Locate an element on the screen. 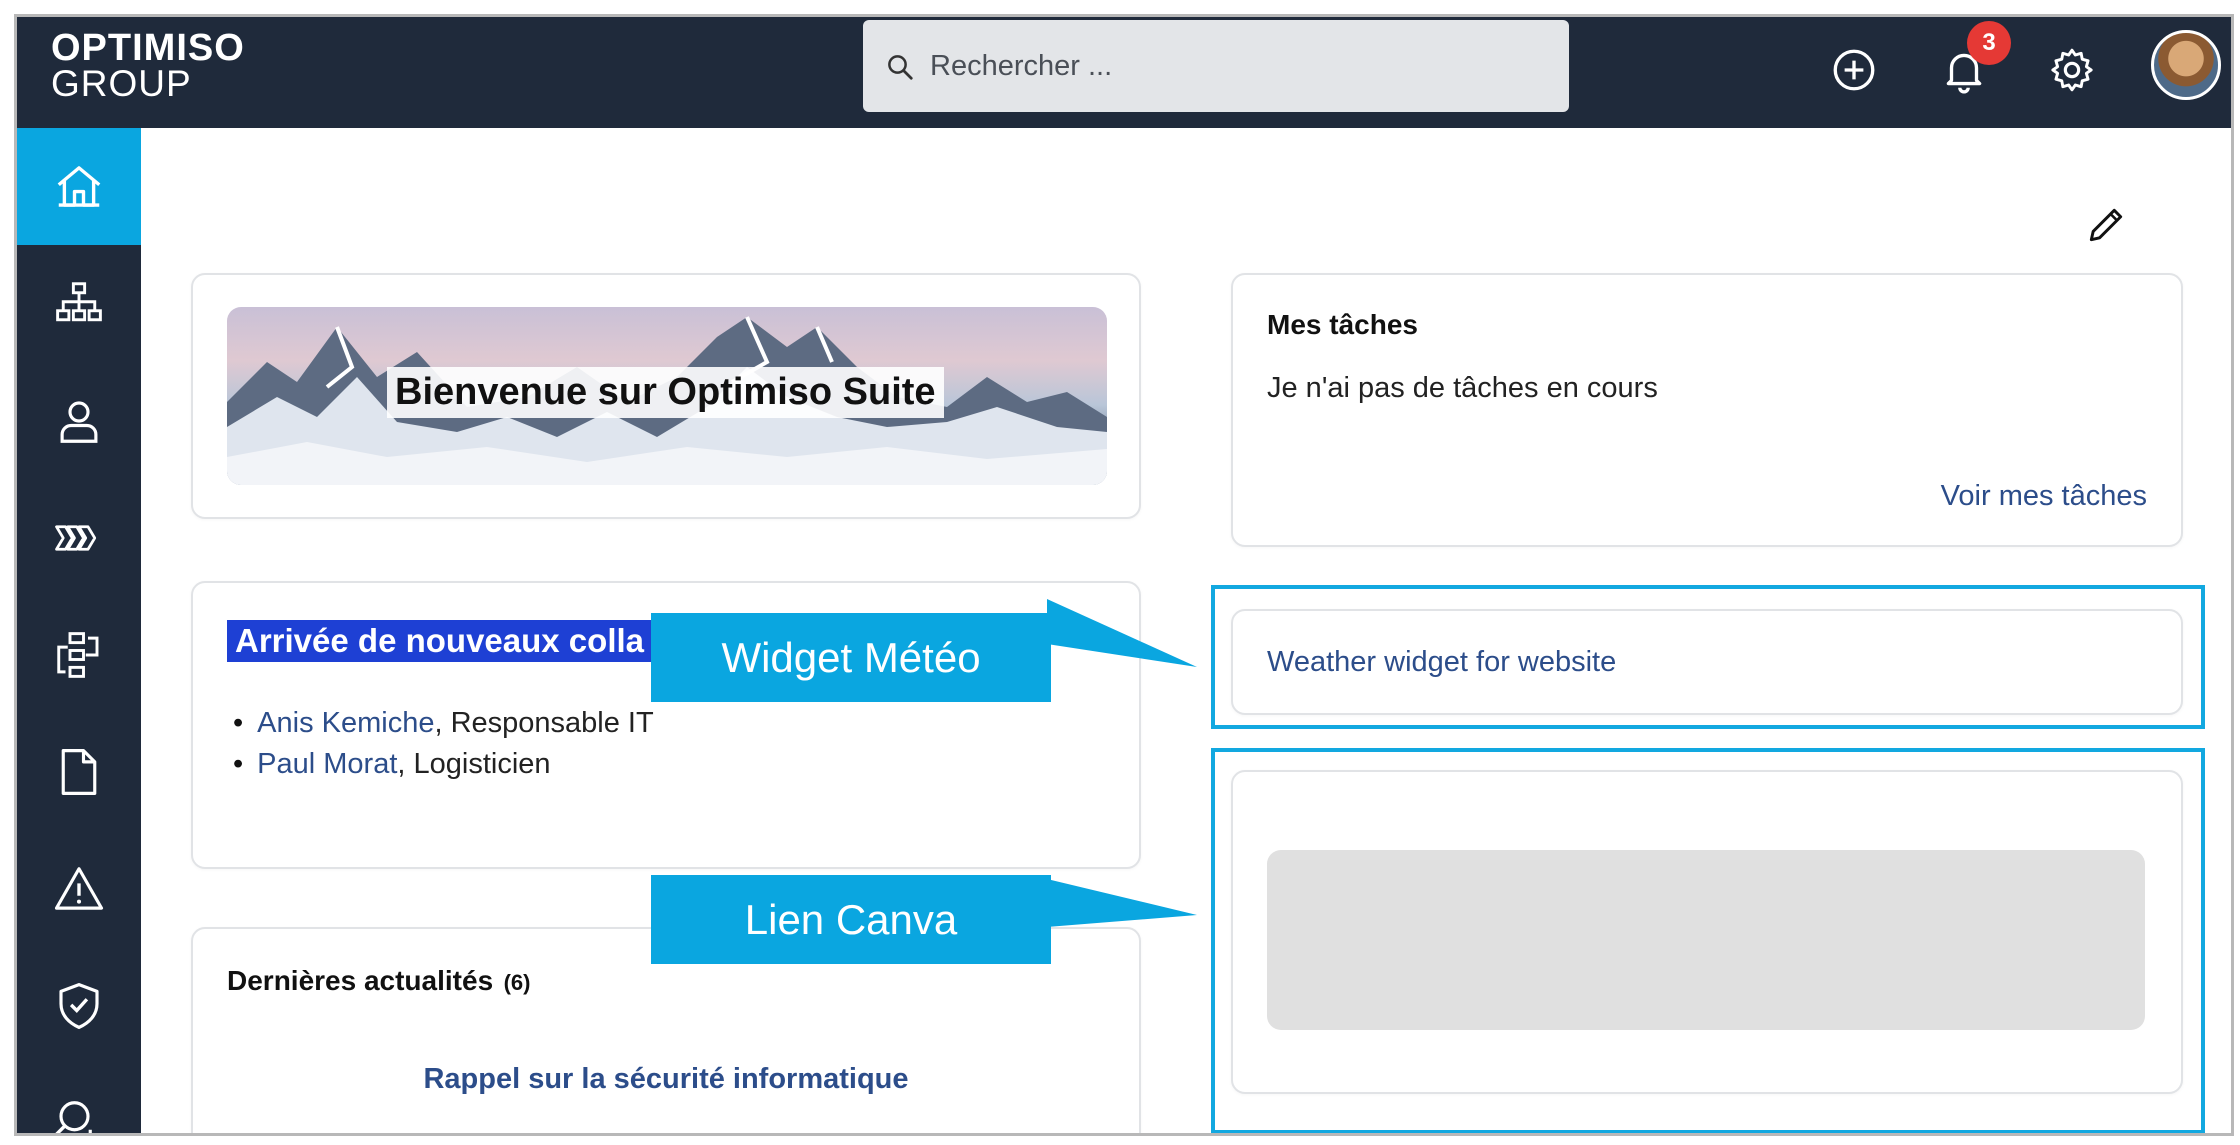  tasks-title: Mes tâches is located at coordinates (1342, 324).